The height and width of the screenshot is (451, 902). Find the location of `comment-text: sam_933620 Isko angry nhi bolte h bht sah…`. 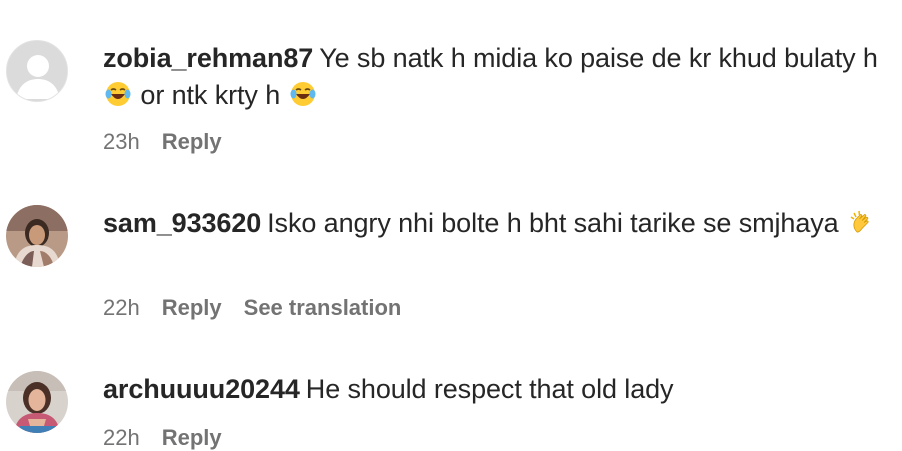

comment-text: sam_933620 Isko angry nhi bolte h bht sah… is located at coordinates (493, 225).